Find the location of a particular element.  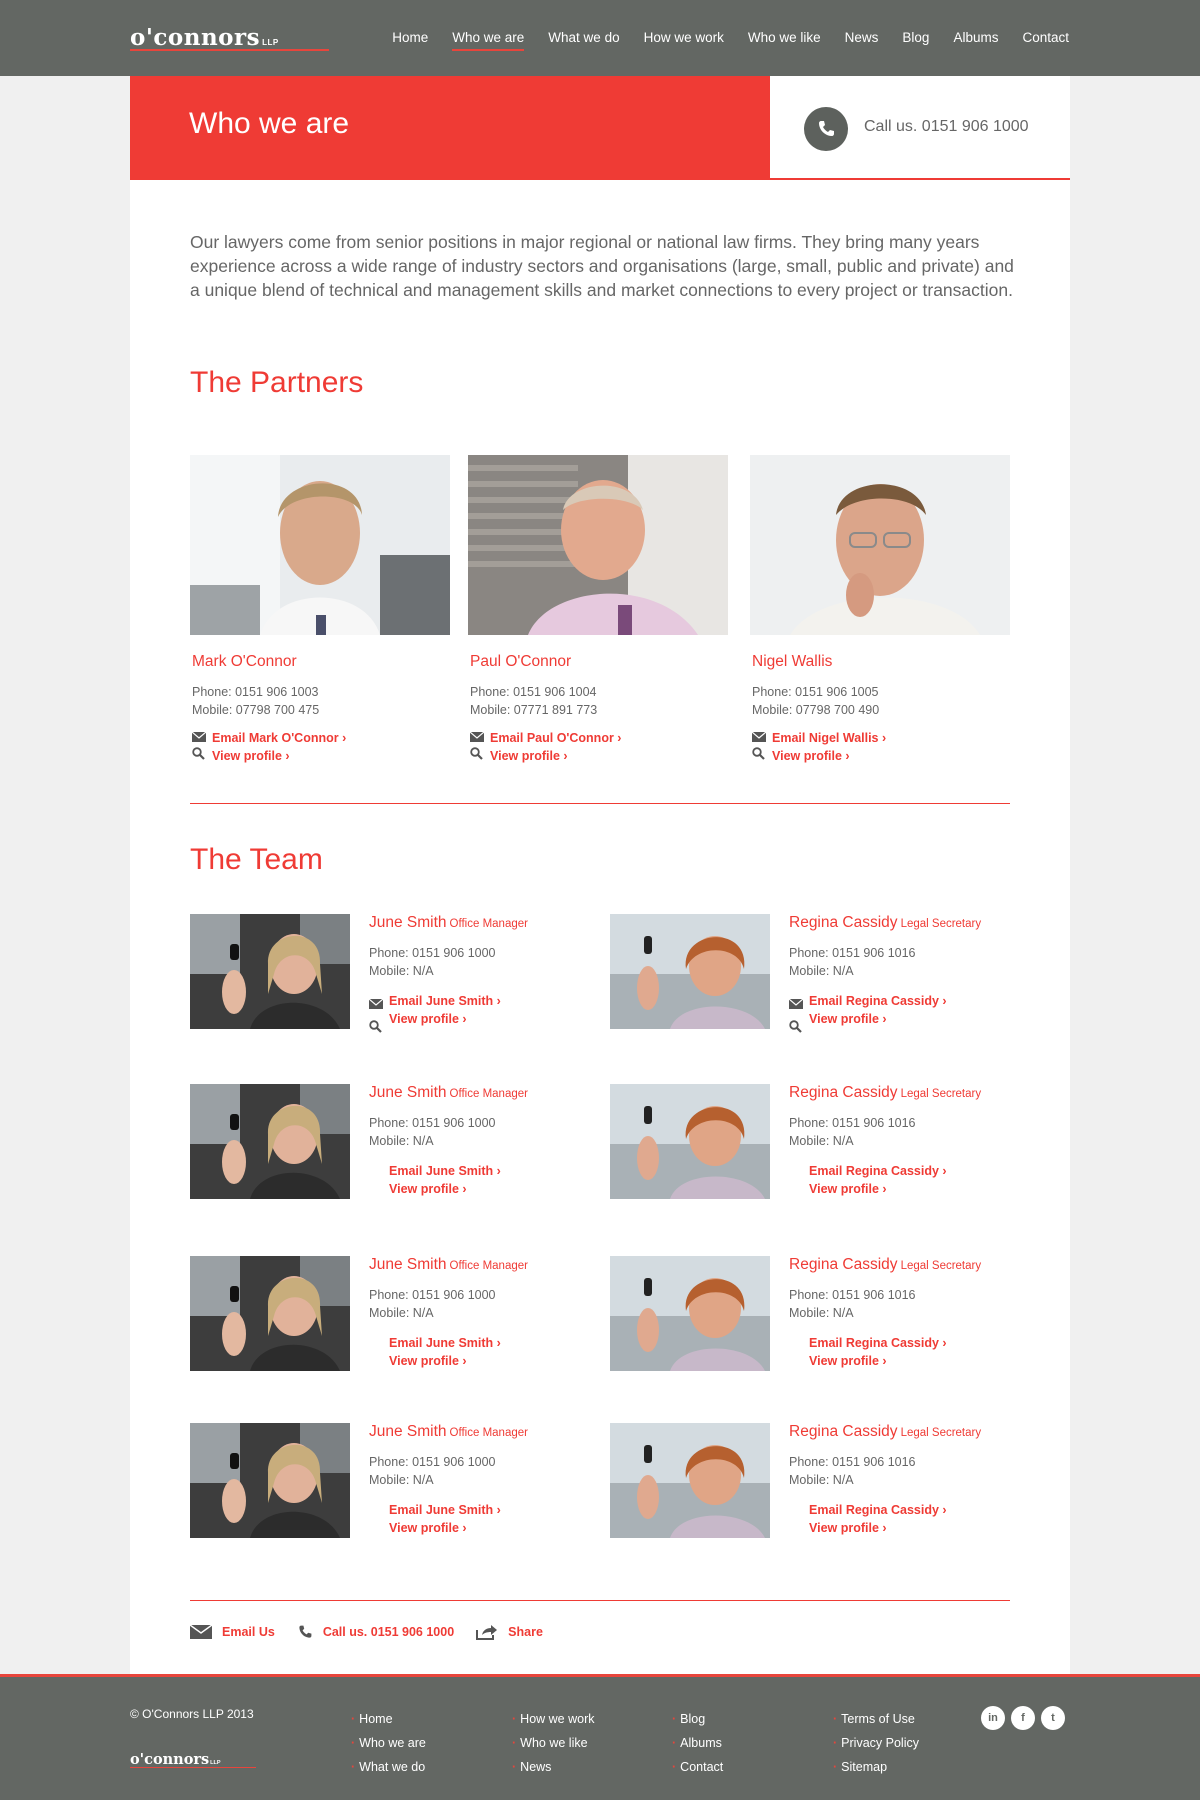

nav-who-we-are: Who we are is located at coordinates (488, 40).